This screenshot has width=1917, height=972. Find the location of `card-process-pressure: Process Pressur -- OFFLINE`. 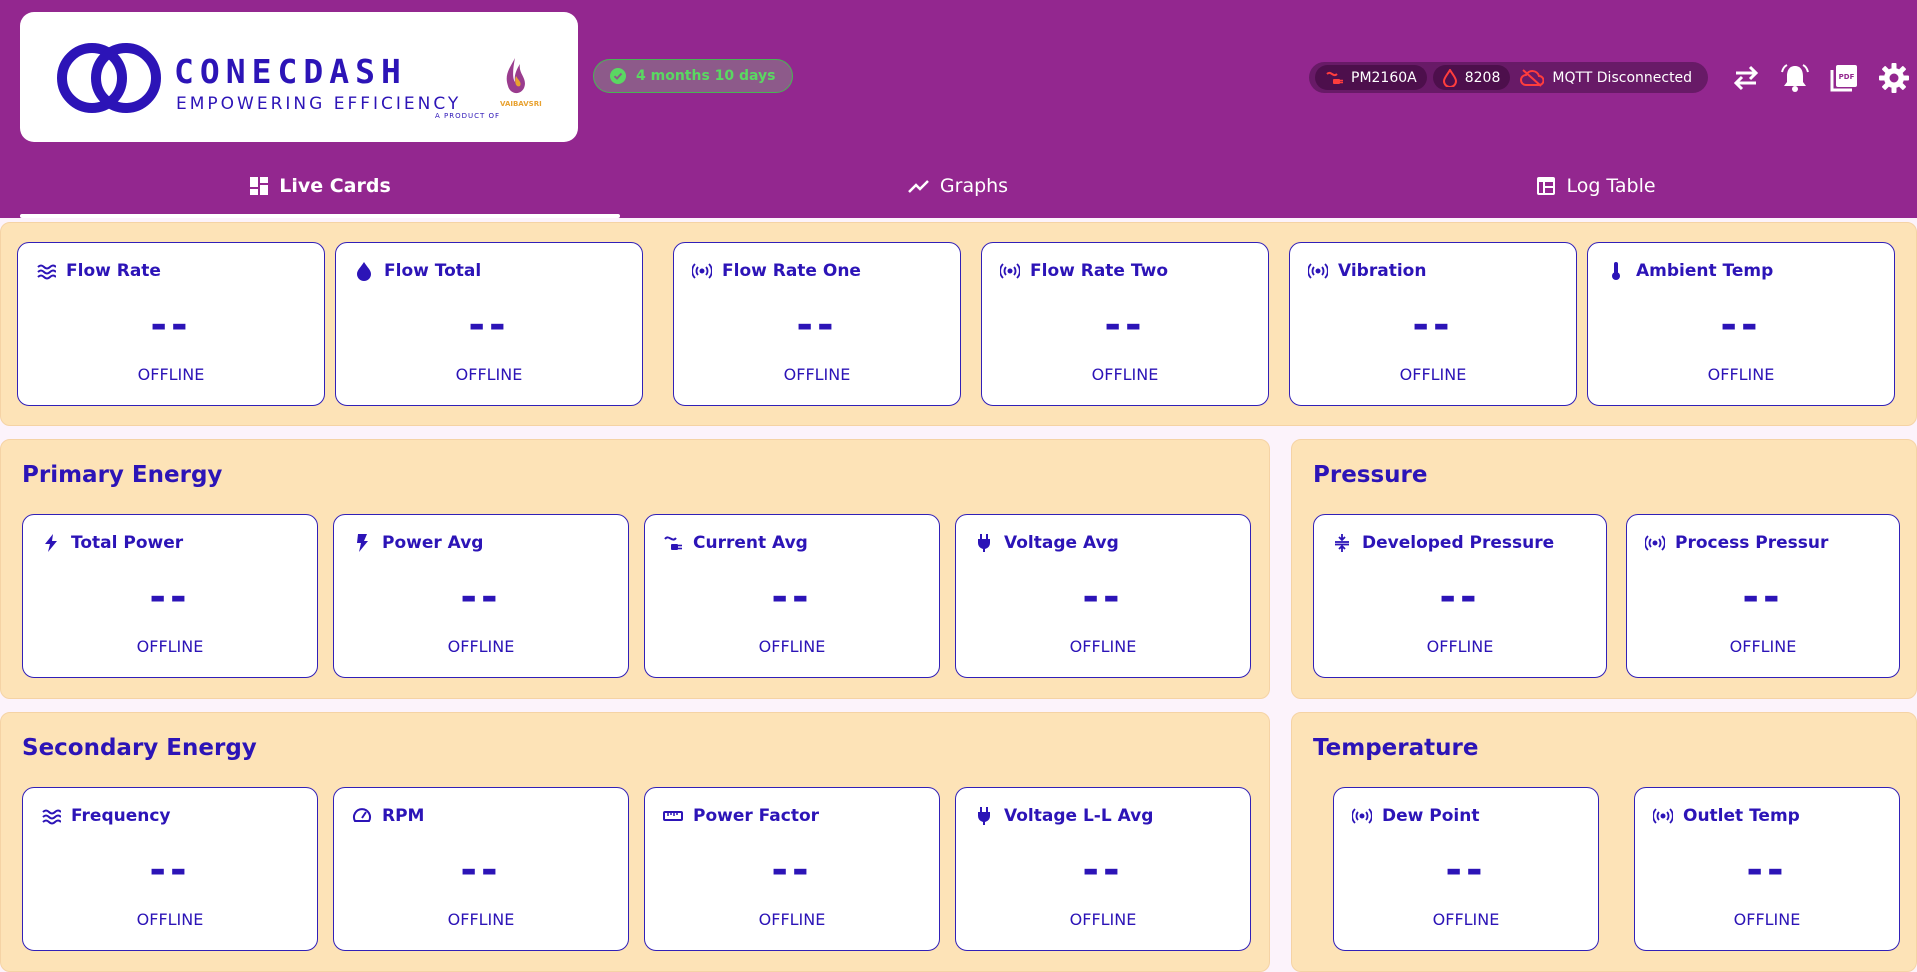

card-process-pressure: Process Pressur -- OFFLINE is located at coordinates (1763, 596).